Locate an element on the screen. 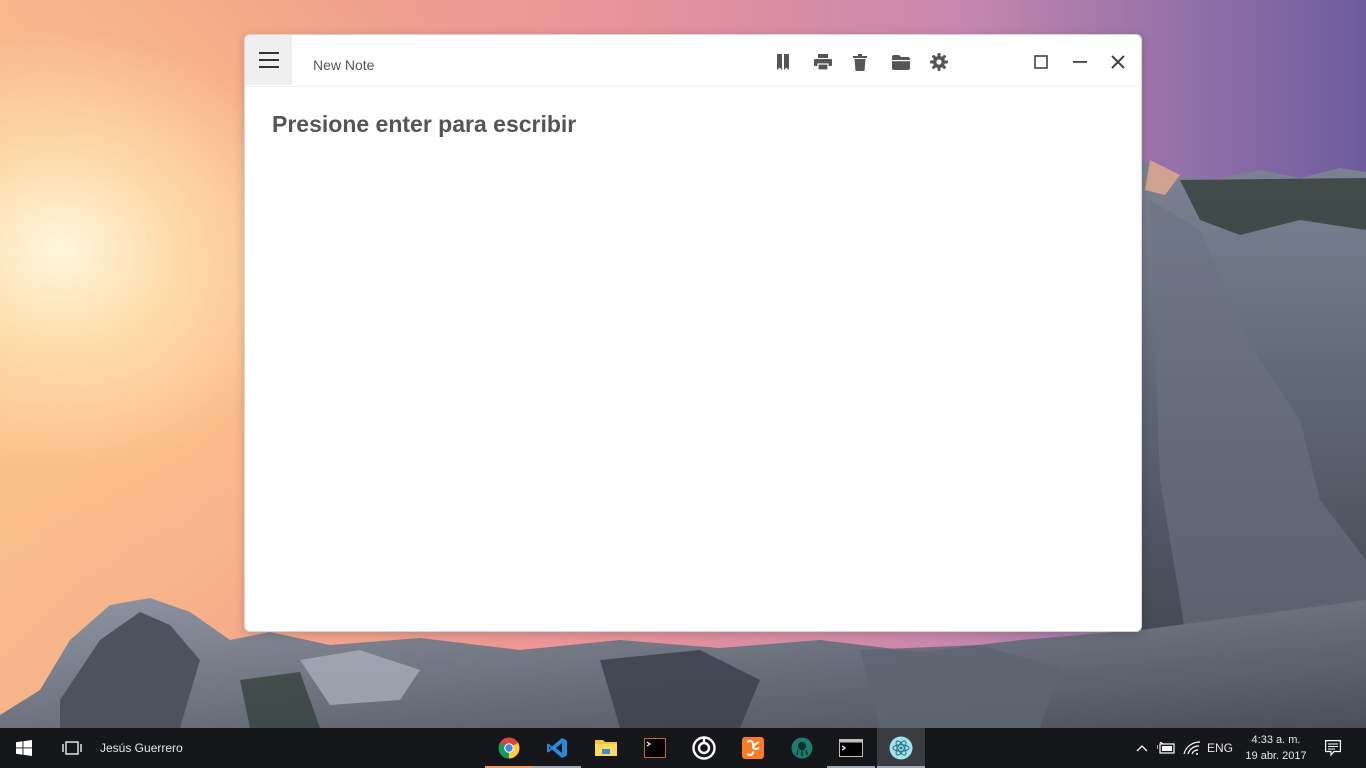  bookmark-icon is located at coordinates (783, 62).